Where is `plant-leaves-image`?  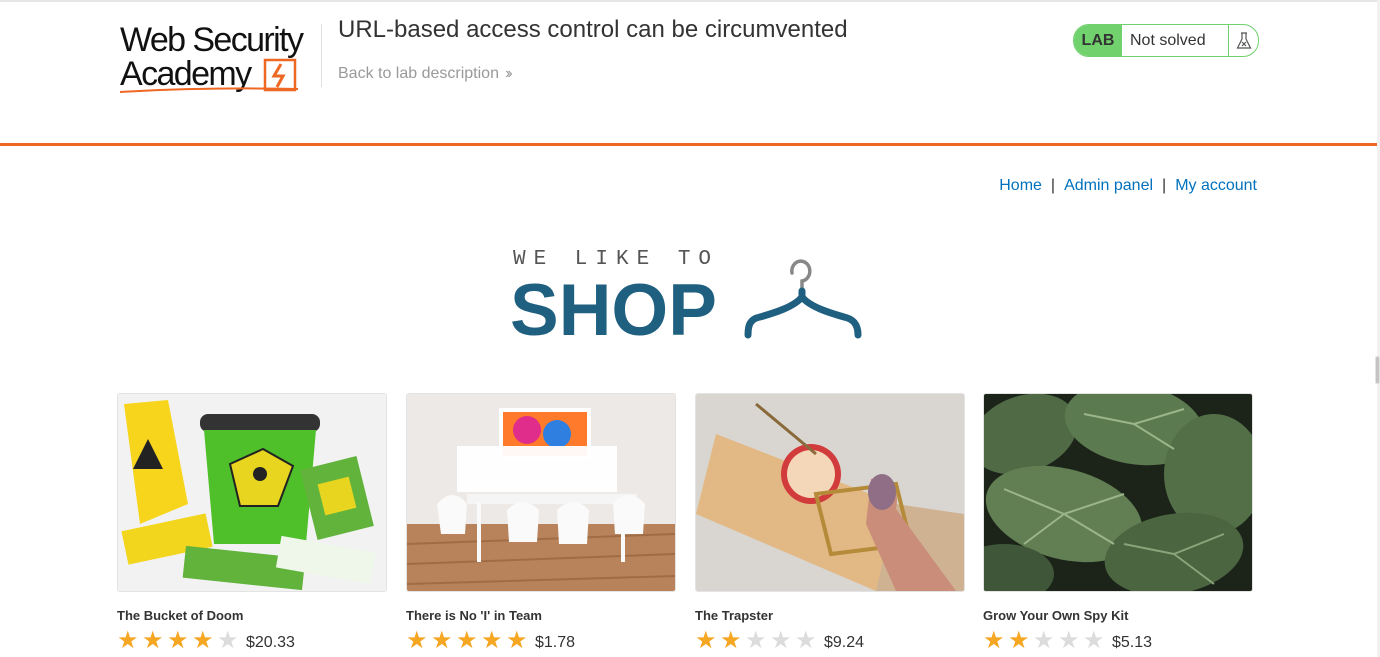 plant-leaves-image is located at coordinates (1118, 492).